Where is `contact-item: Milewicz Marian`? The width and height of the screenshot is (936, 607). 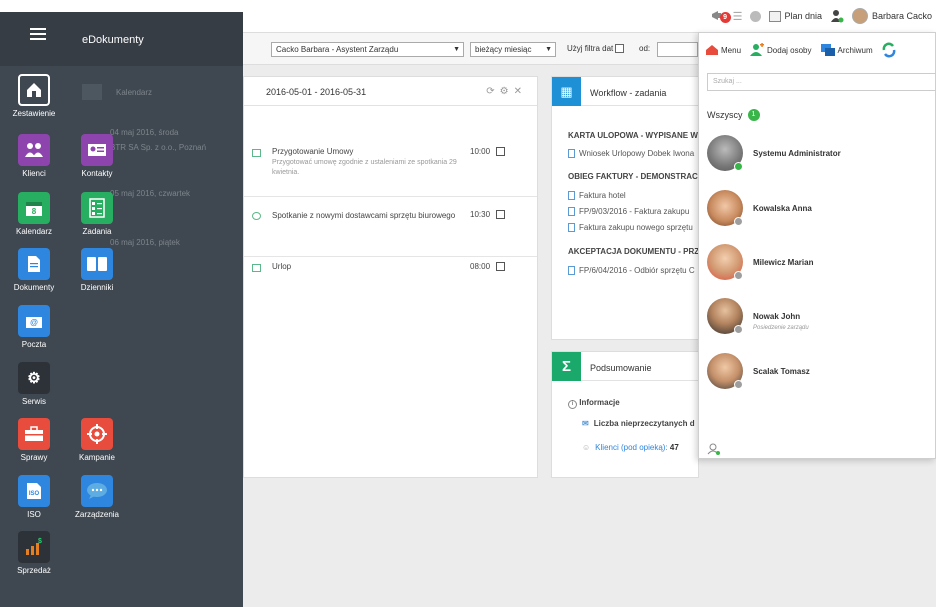 contact-item: Milewicz Marian is located at coordinates (819, 265).